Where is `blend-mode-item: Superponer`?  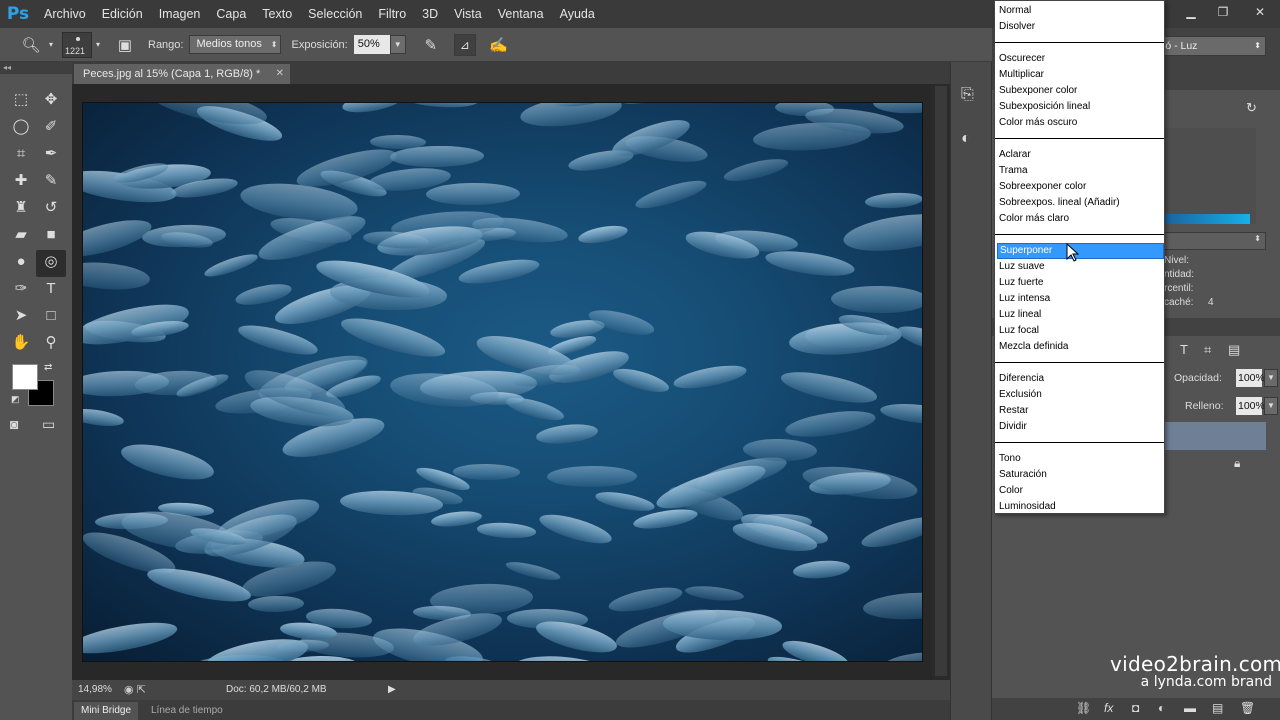
blend-mode-item: Superponer is located at coordinates (1080, 251).